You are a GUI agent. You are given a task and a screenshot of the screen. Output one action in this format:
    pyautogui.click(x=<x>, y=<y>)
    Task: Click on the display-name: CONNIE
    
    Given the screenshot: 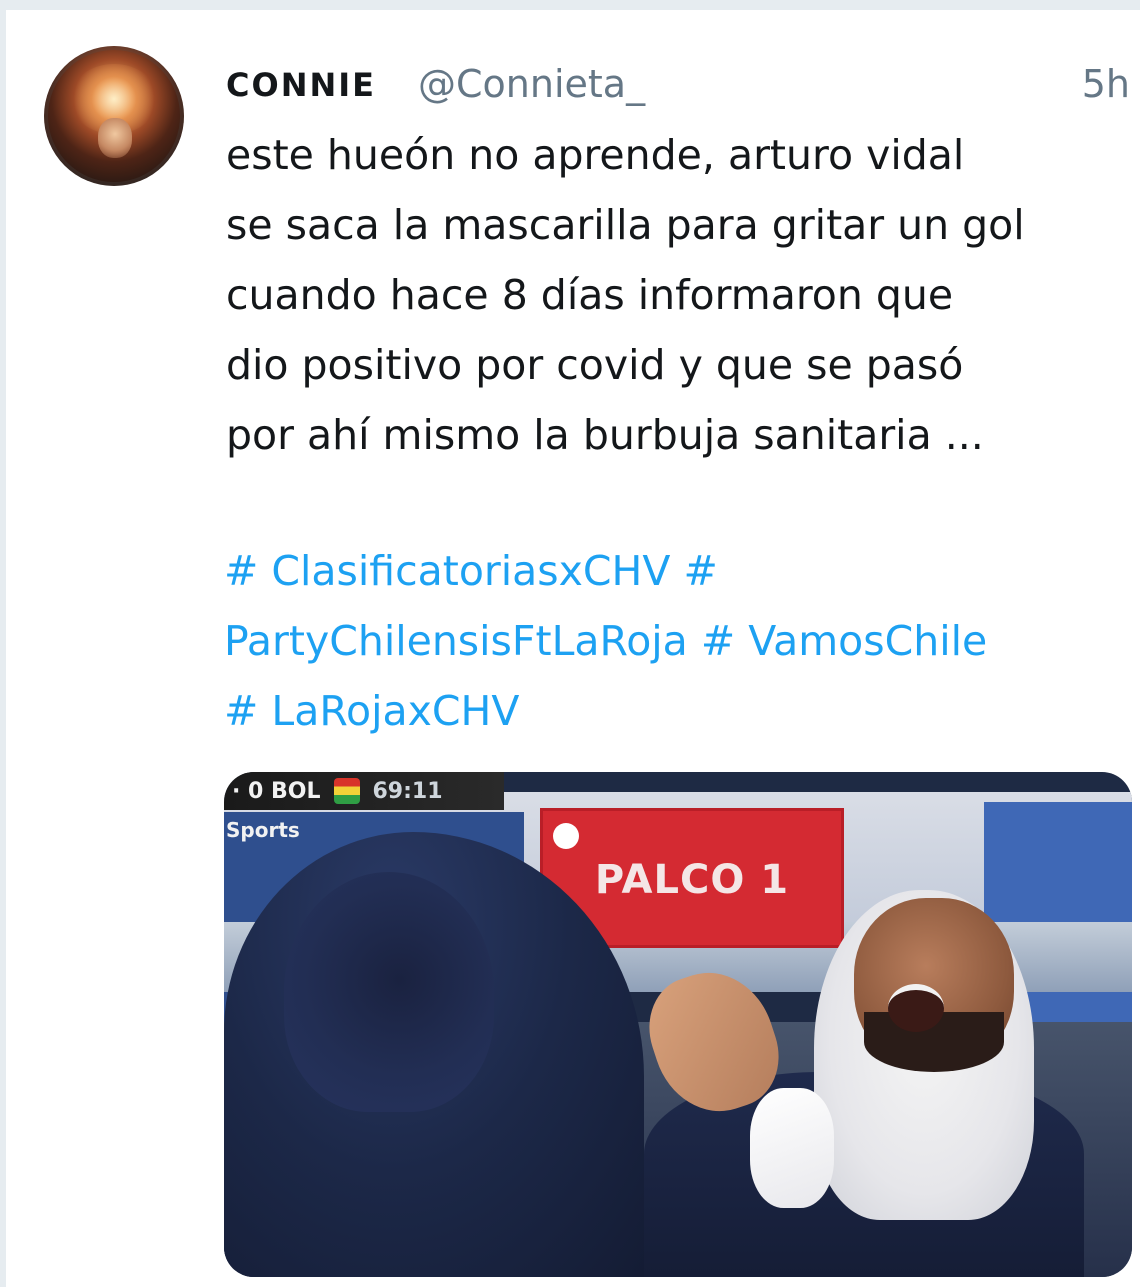 What is the action you would take?
    pyautogui.click(x=301, y=85)
    